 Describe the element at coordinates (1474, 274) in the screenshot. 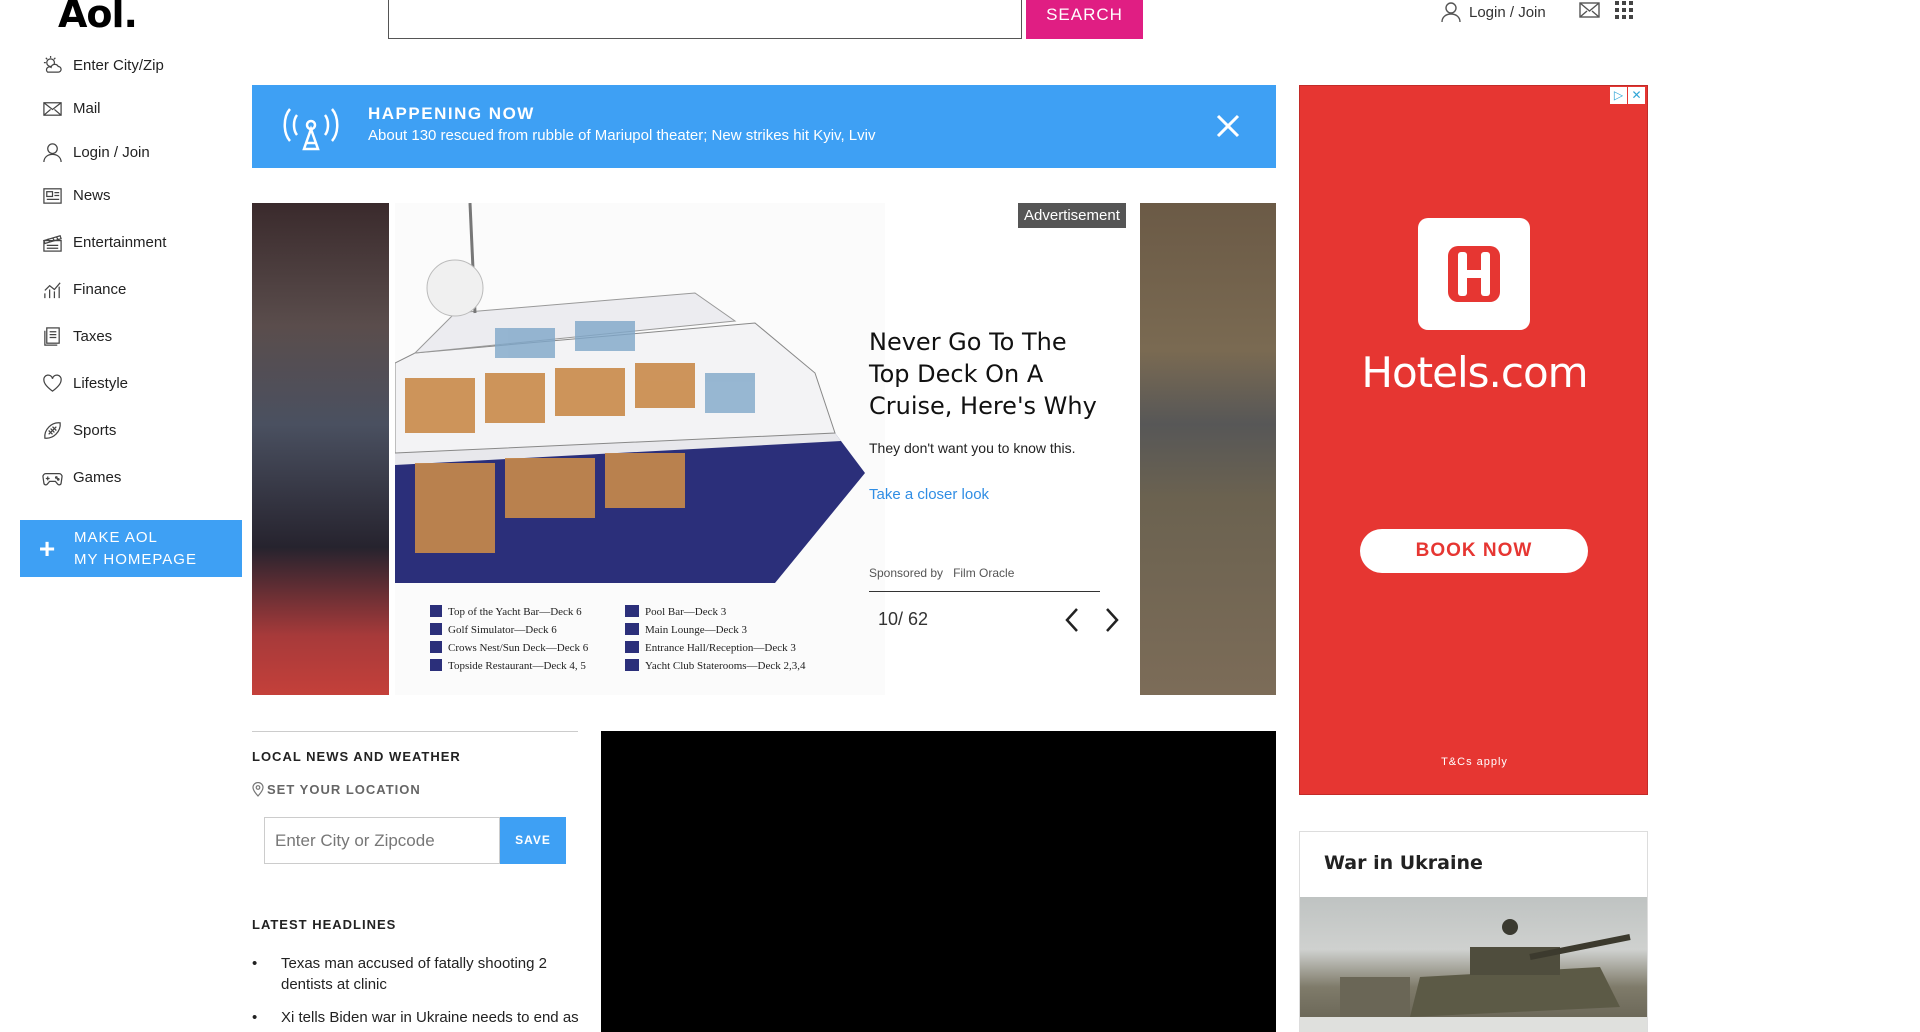

I see `hotels-logo-icon` at that location.